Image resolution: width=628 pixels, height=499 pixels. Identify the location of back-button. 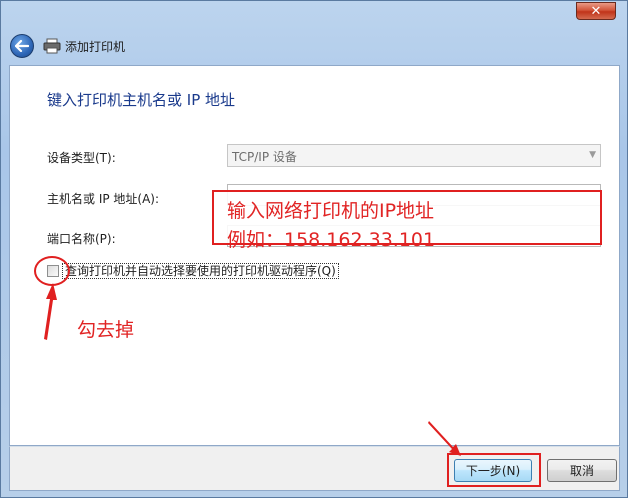
(22, 46).